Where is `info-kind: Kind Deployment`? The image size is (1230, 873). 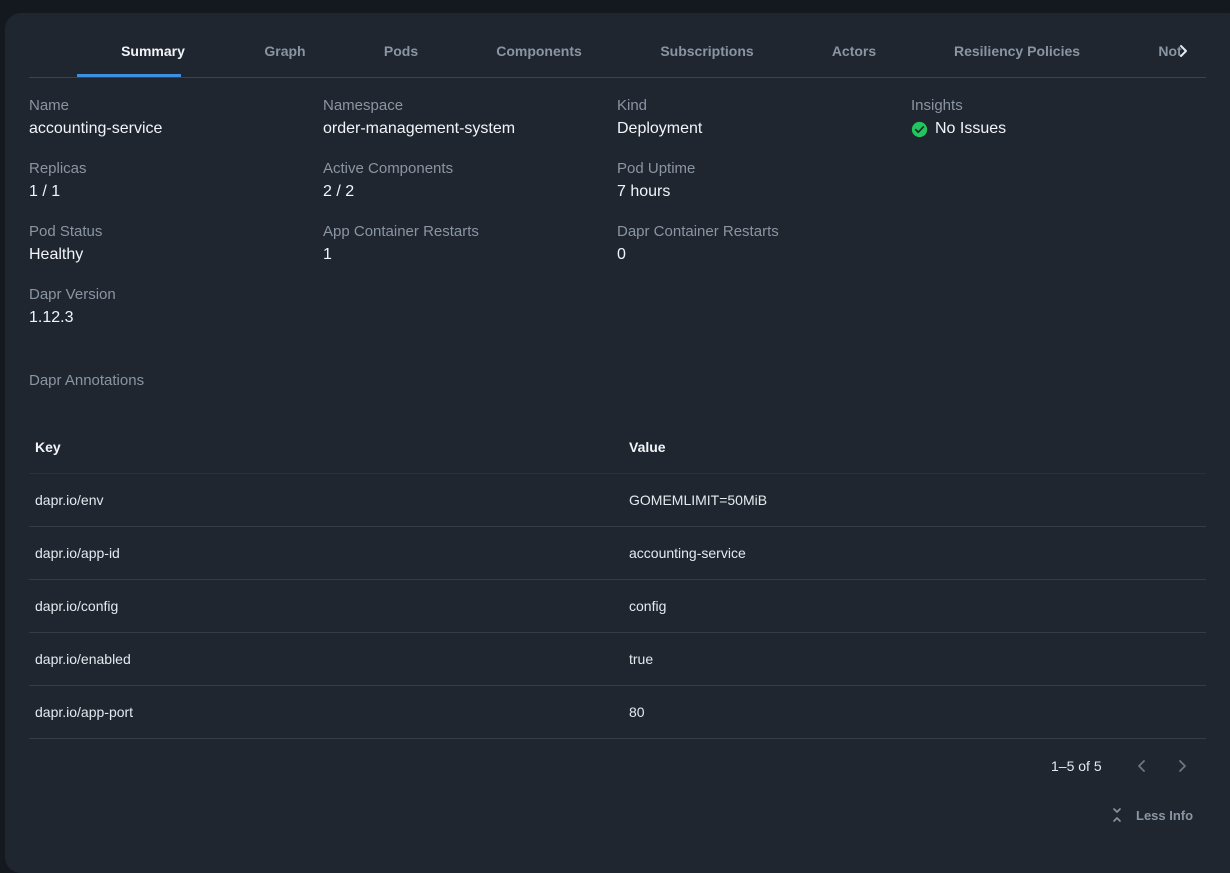
info-kind: Kind Deployment is located at coordinates (659, 118).